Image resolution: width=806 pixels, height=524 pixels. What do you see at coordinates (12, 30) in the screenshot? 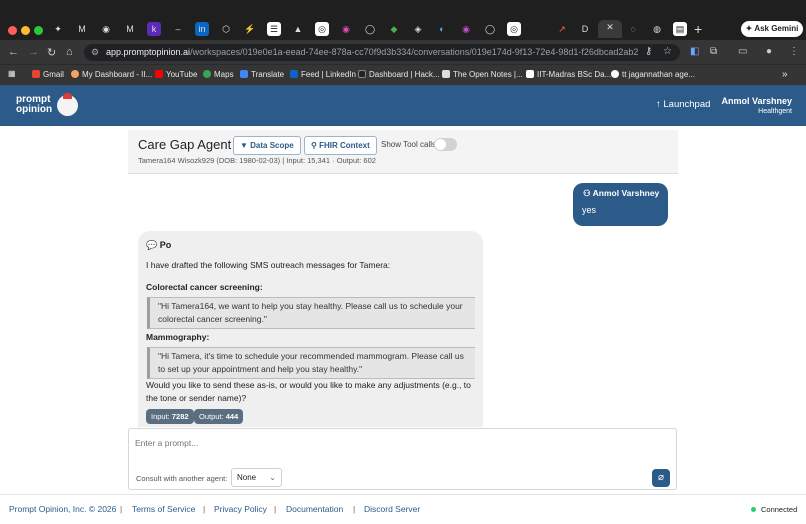
I see `close-window-button` at bounding box center [12, 30].